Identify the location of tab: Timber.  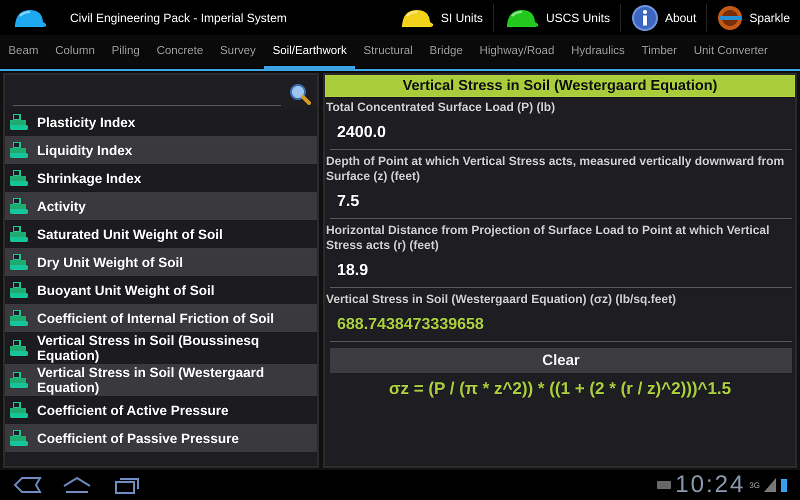
(659, 52).